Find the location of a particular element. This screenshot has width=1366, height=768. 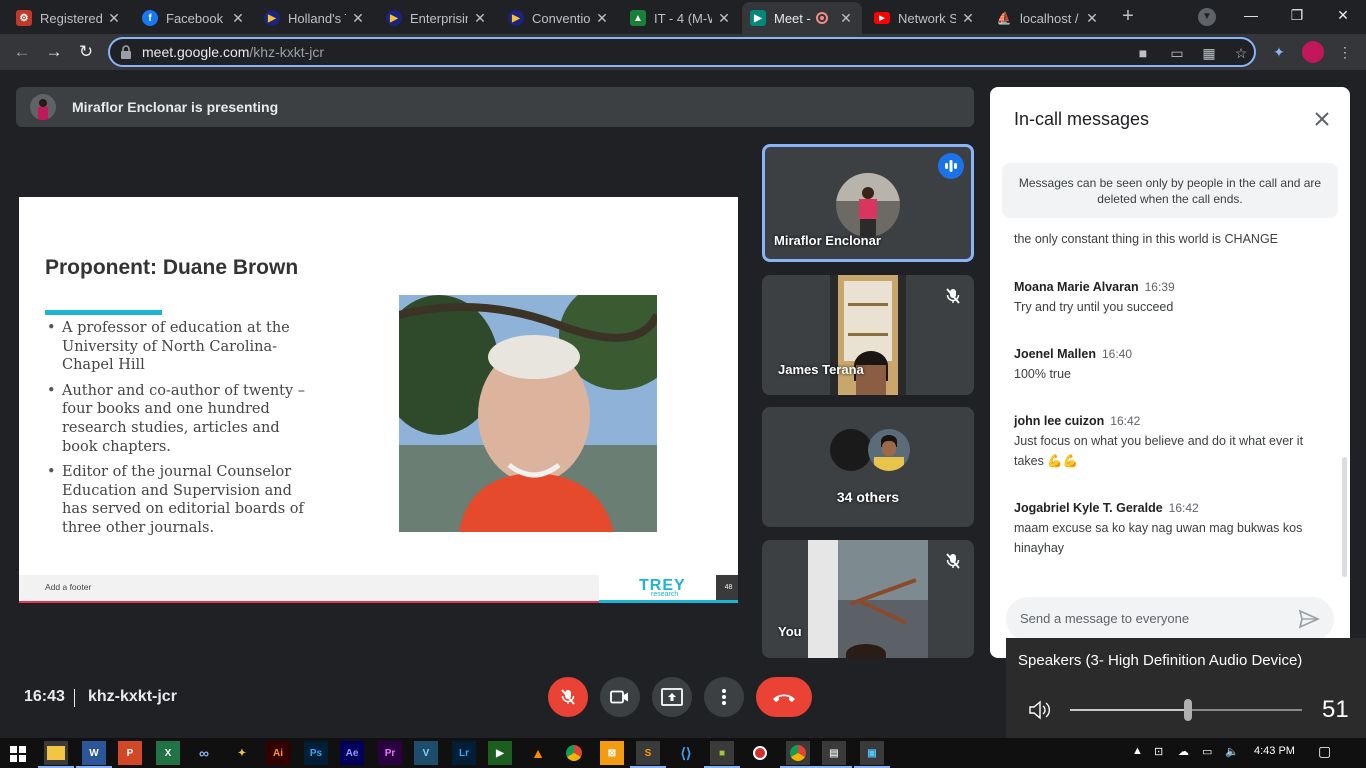

volume-fill is located at coordinates (1129, 710).